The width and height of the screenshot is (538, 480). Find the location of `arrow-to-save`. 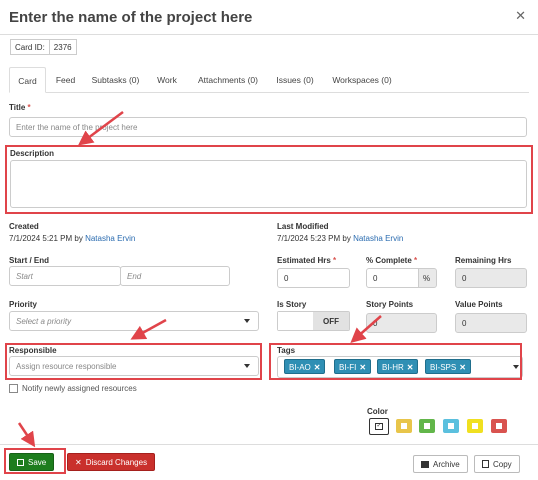

arrow-to-save is located at coordinates (26, 435).